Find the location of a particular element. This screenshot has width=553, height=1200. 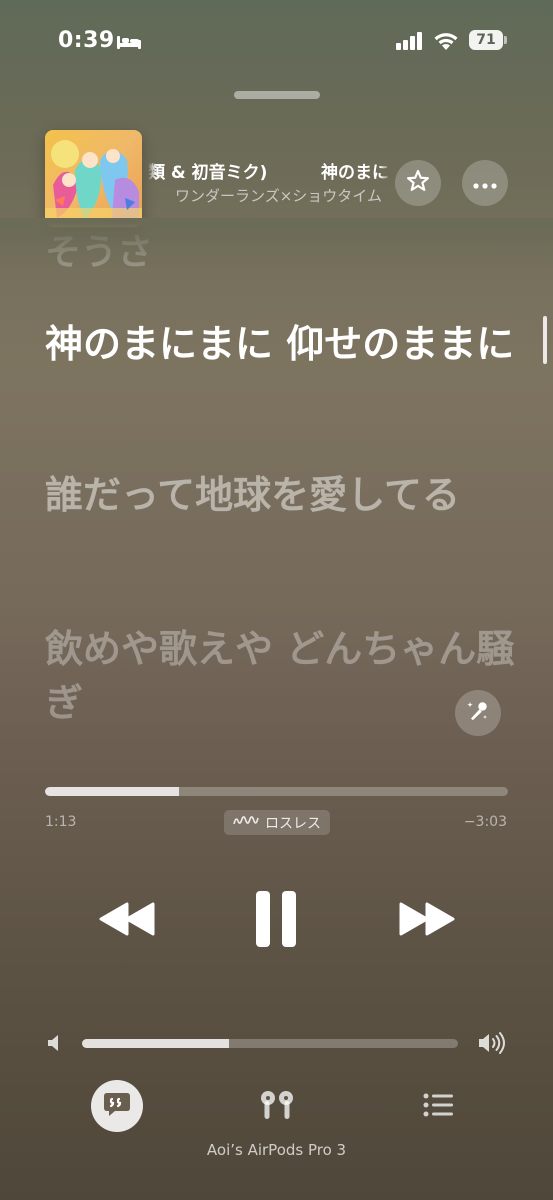

list-icon is located at coordinates (438, 1107).